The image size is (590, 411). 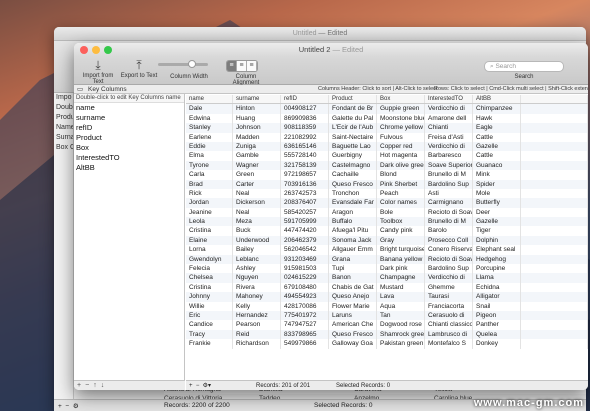 I want to click on table-cell: Dark pink, so click(x=401, y=269).